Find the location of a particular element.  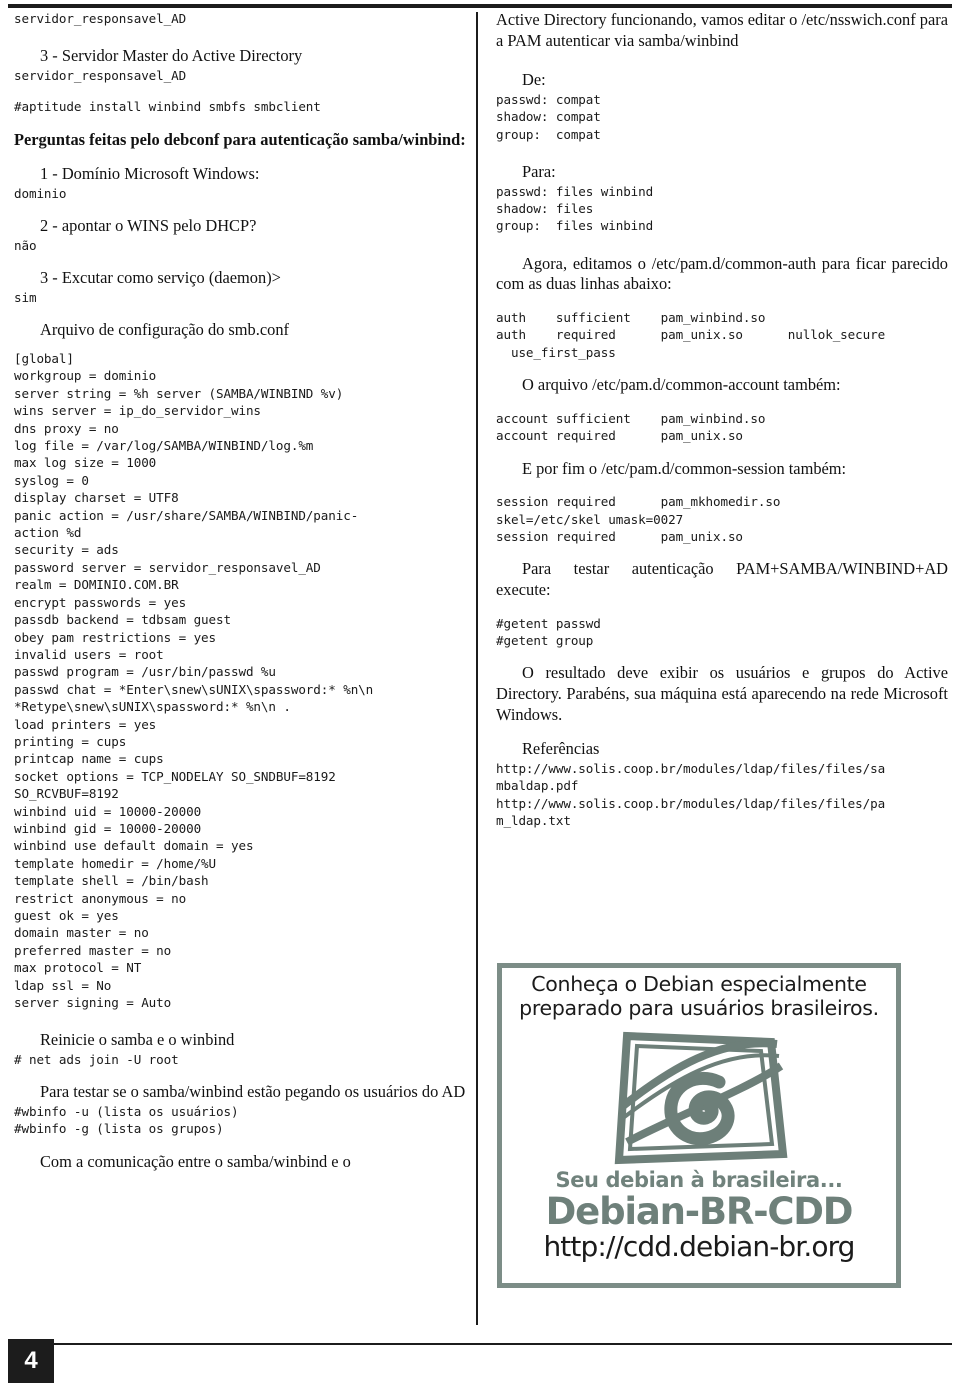

bottom-rule is located at coordinates (480, 1344).